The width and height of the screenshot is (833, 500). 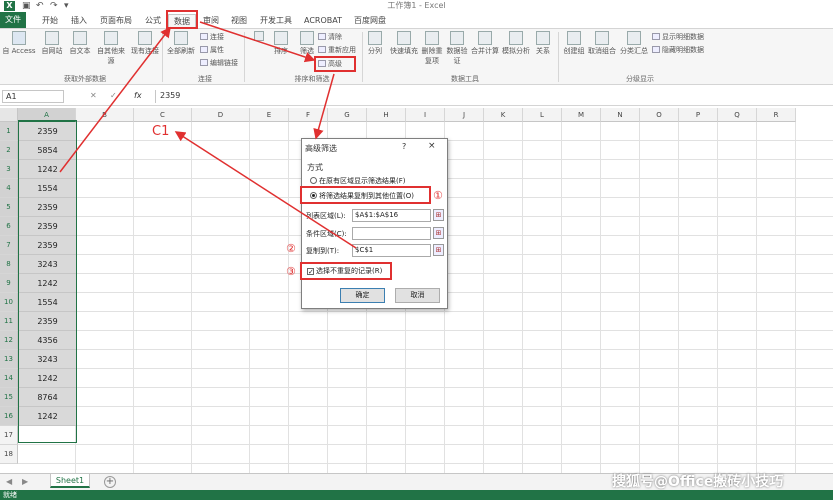 What do you see at coordinates (308, 115) in the screenshot?
I see `column-header: F` at bounding box center [308, 115].